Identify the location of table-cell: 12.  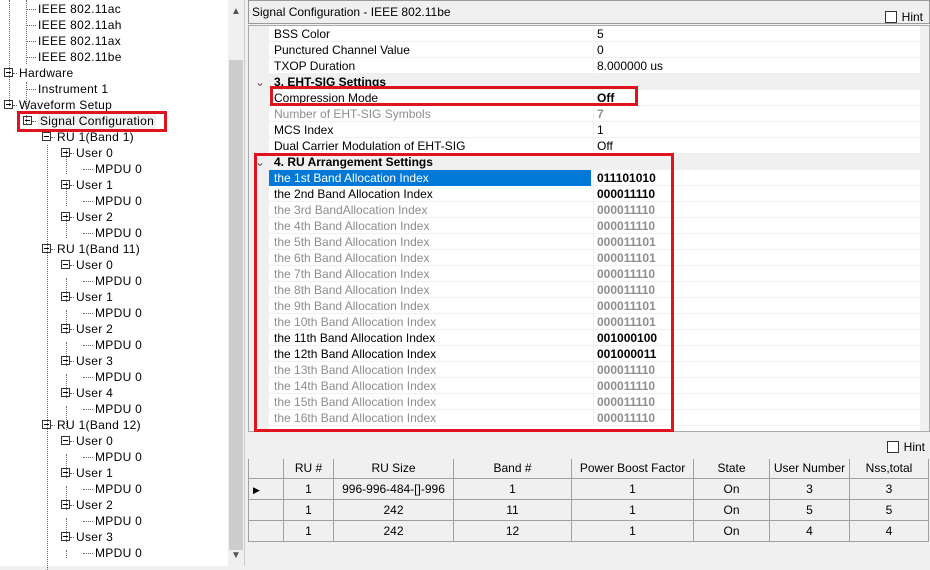
(512, 530).